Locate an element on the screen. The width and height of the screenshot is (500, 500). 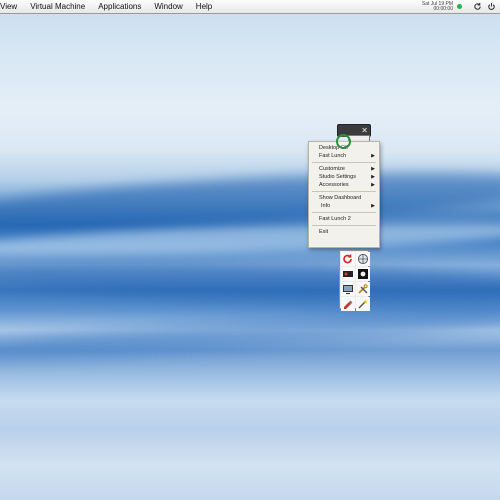
status-indicator-icon is located at coordinates (459, 6).